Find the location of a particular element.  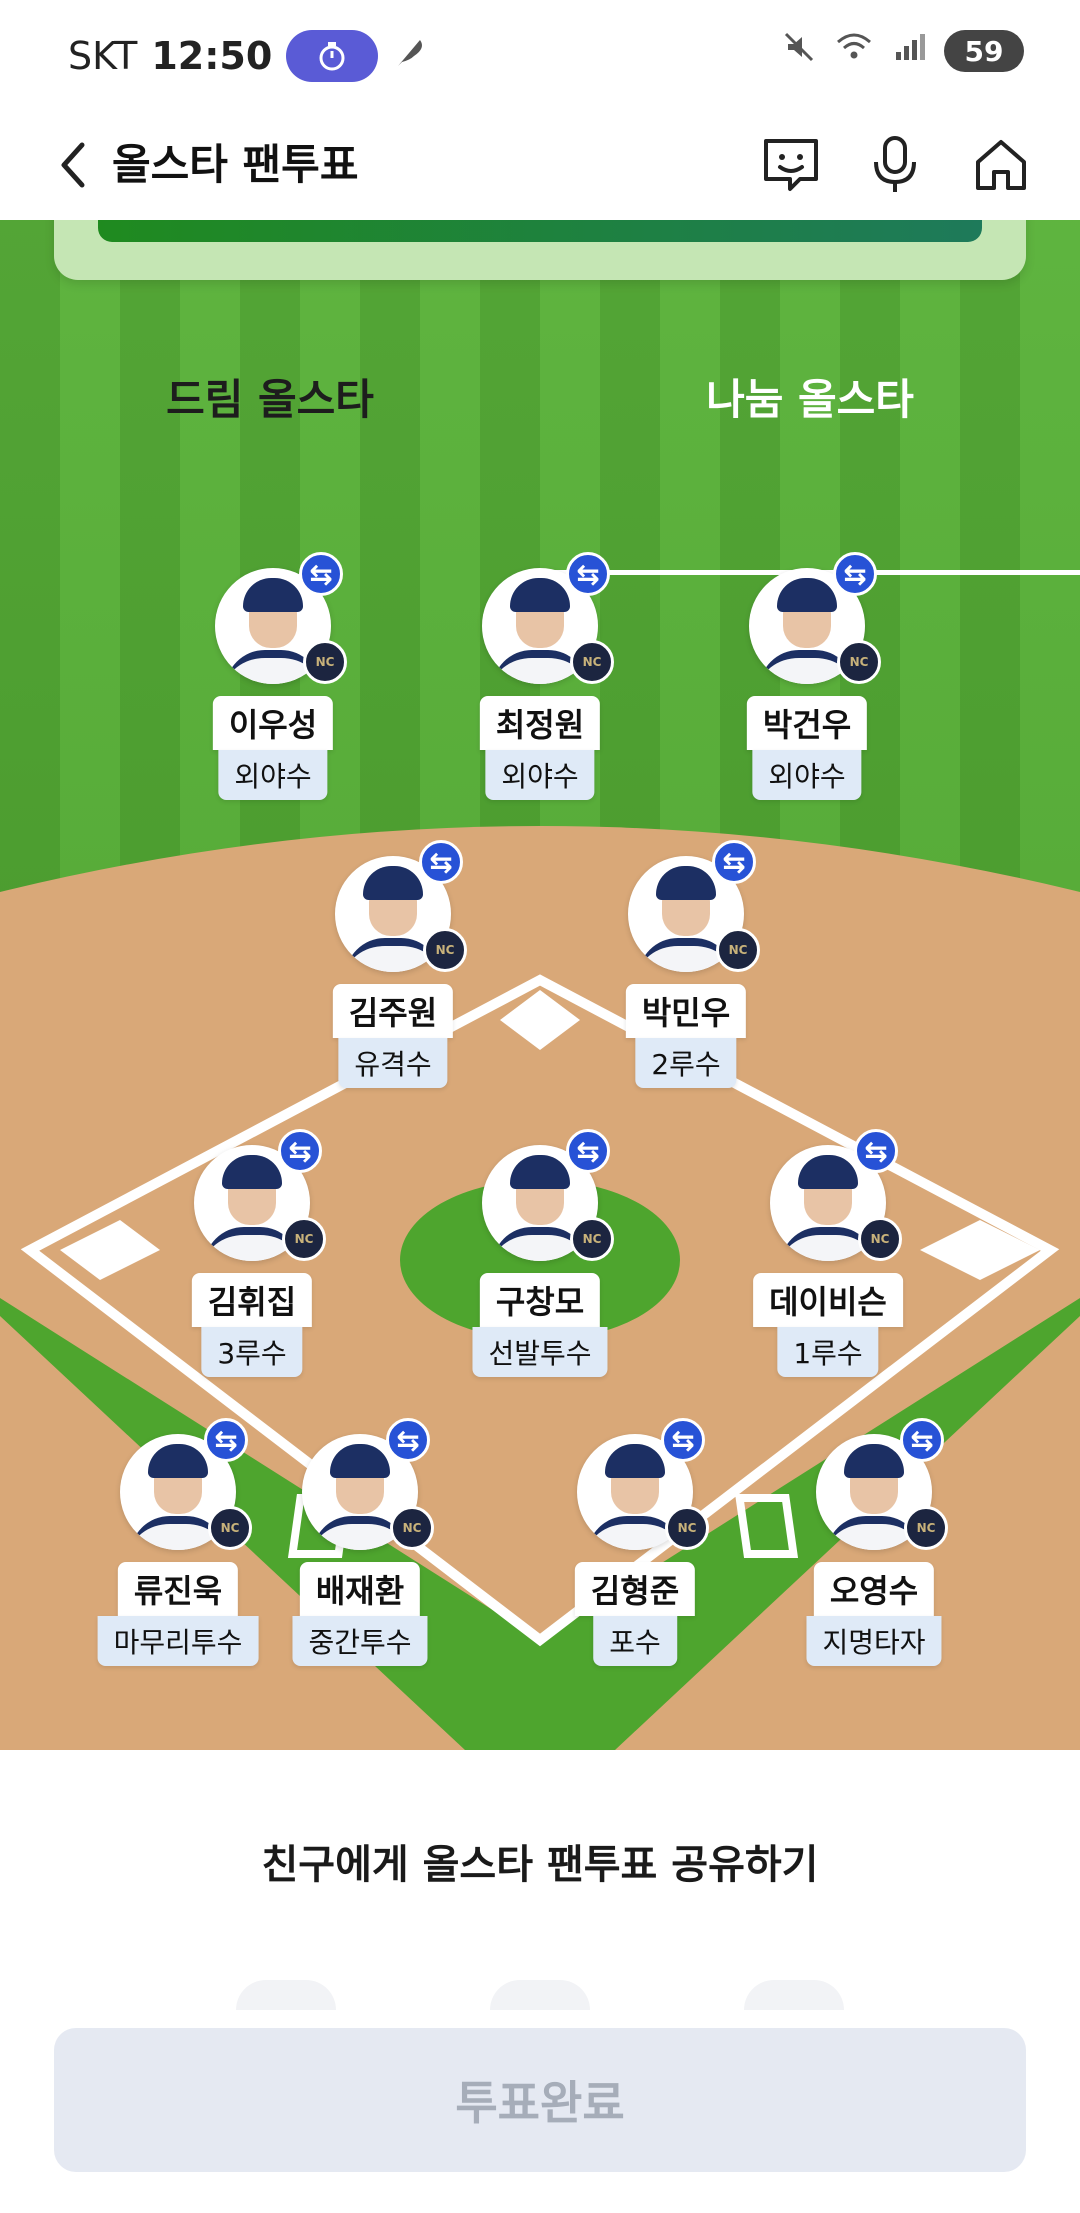

player-position: 2루수 is located at coordinates (686, 1063).